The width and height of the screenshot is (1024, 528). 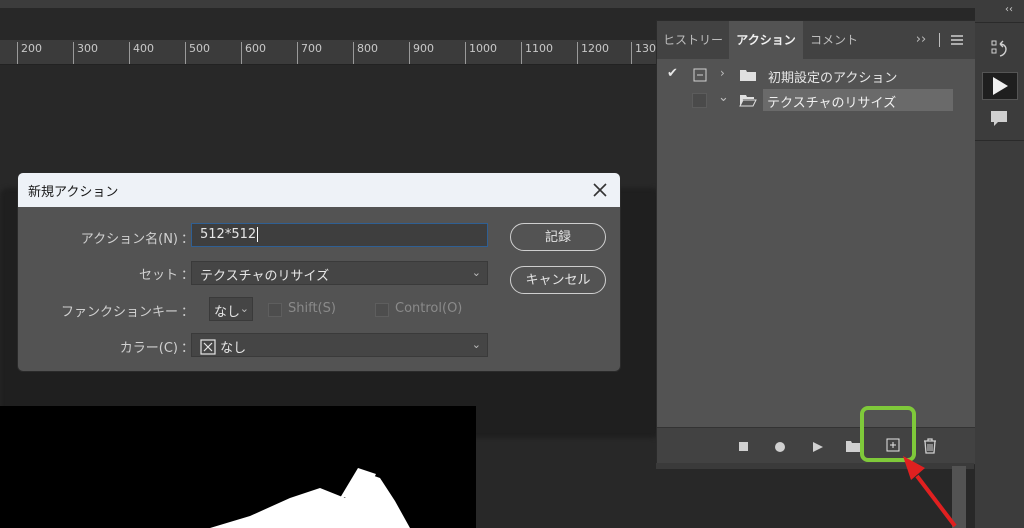 I want to click on record-icon, so click(x=780, y=447).